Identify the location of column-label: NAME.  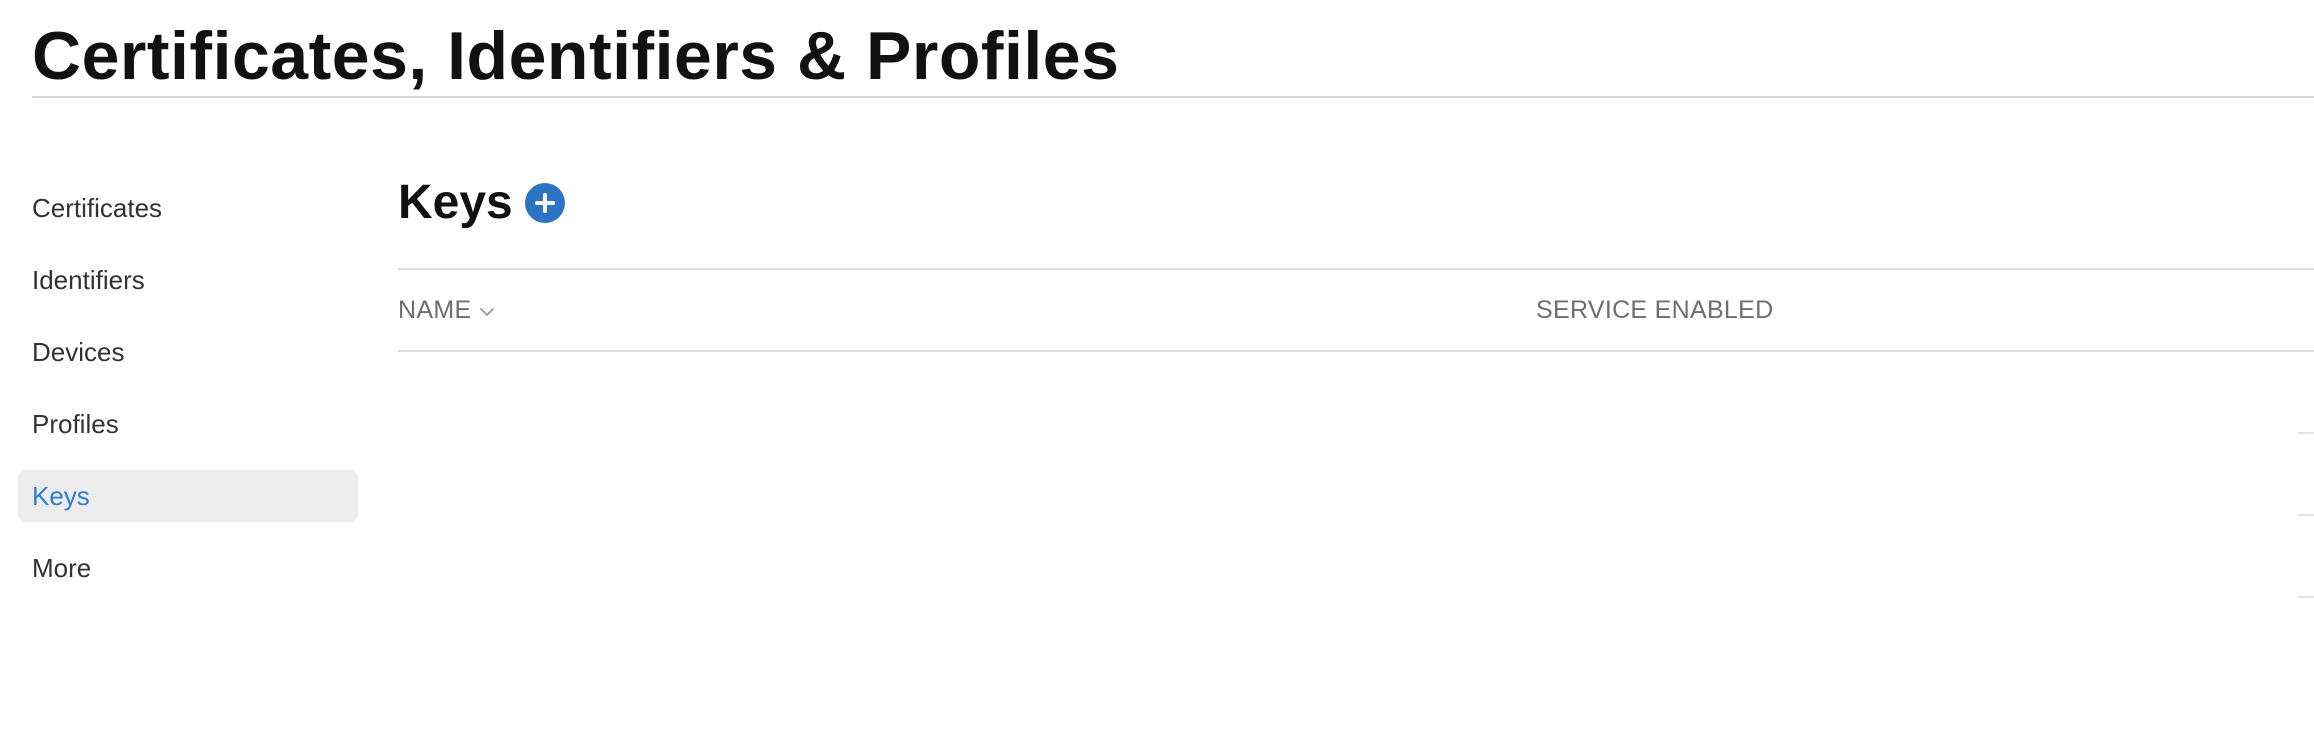
(435, 309).